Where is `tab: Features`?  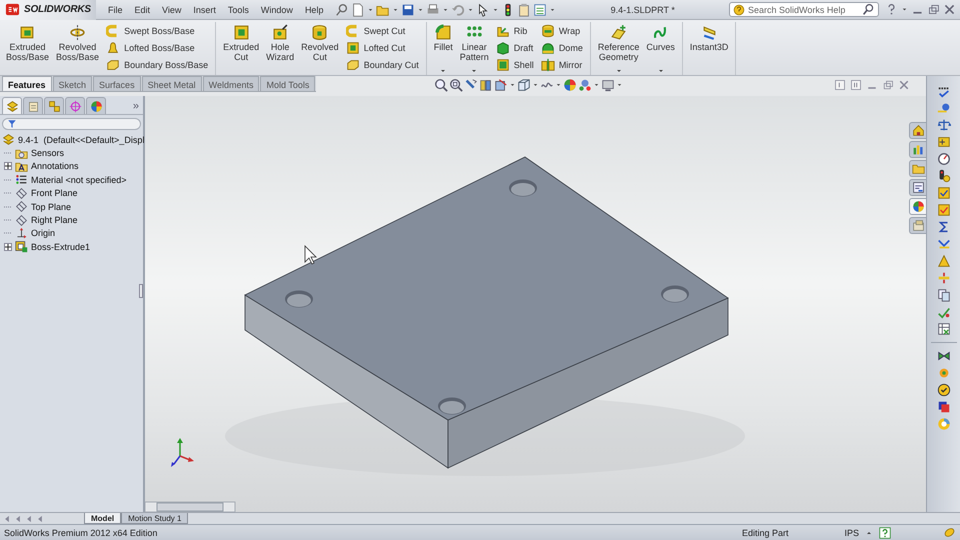
tab: Features is located at coordinates (27, 83).